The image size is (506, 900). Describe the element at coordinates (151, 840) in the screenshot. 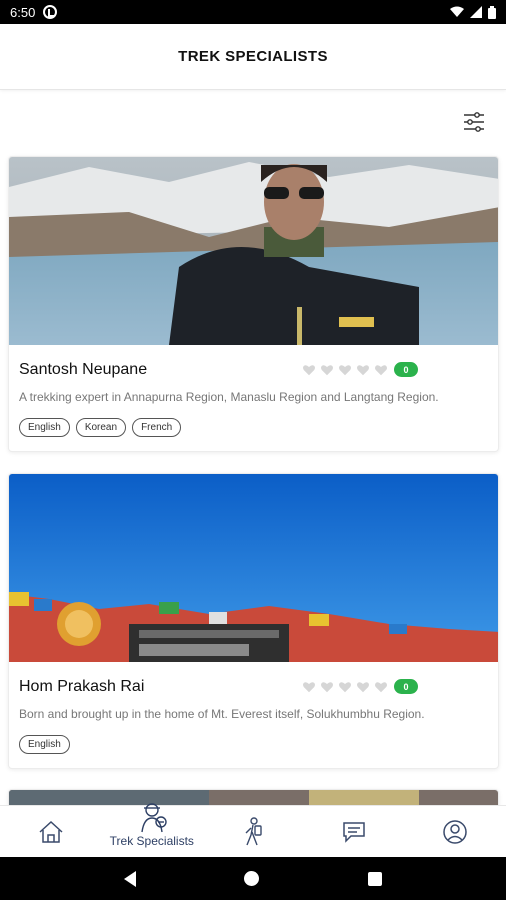

I see `nav-label-trek-specialists: Trek Specialists` at that location.